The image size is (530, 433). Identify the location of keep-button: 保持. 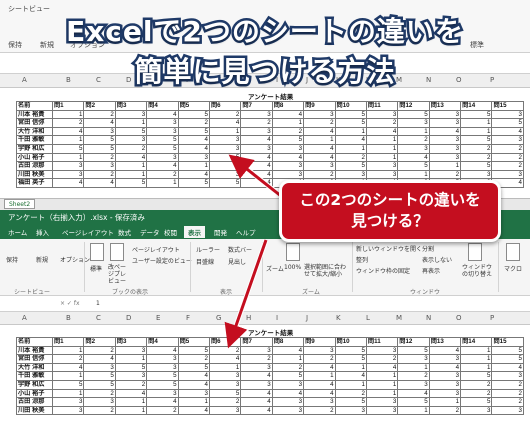
(12, 259).